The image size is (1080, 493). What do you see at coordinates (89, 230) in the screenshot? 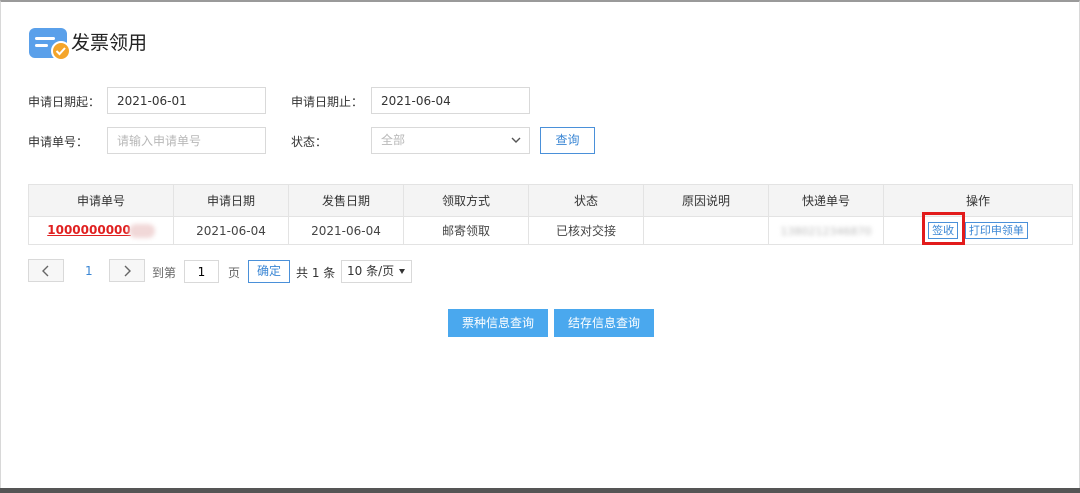
I see `req-no-link: 1000000000` at bounding box center [89, 230].